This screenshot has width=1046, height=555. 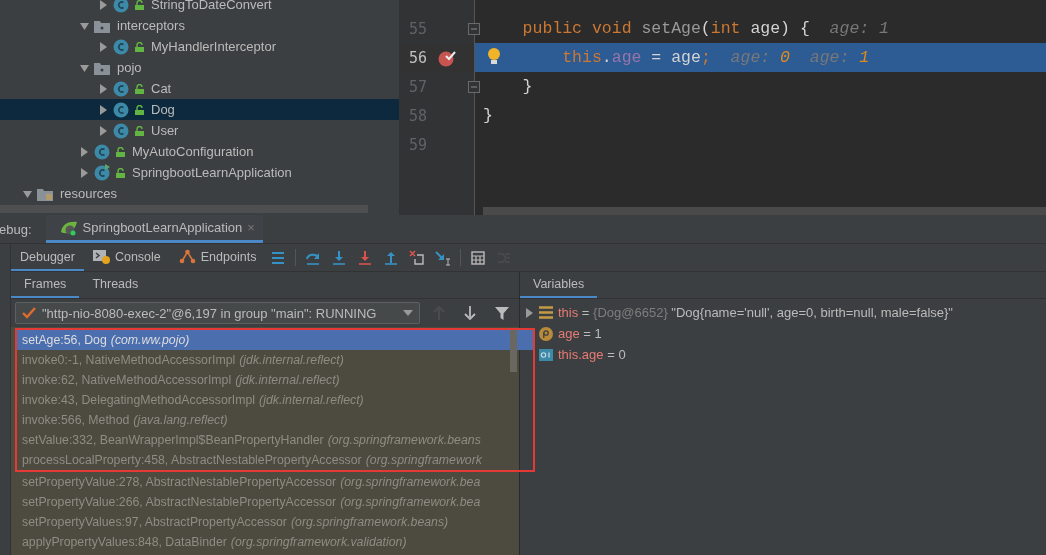 I want to click on panel-title: ebug:, so click(x=16, y=229).